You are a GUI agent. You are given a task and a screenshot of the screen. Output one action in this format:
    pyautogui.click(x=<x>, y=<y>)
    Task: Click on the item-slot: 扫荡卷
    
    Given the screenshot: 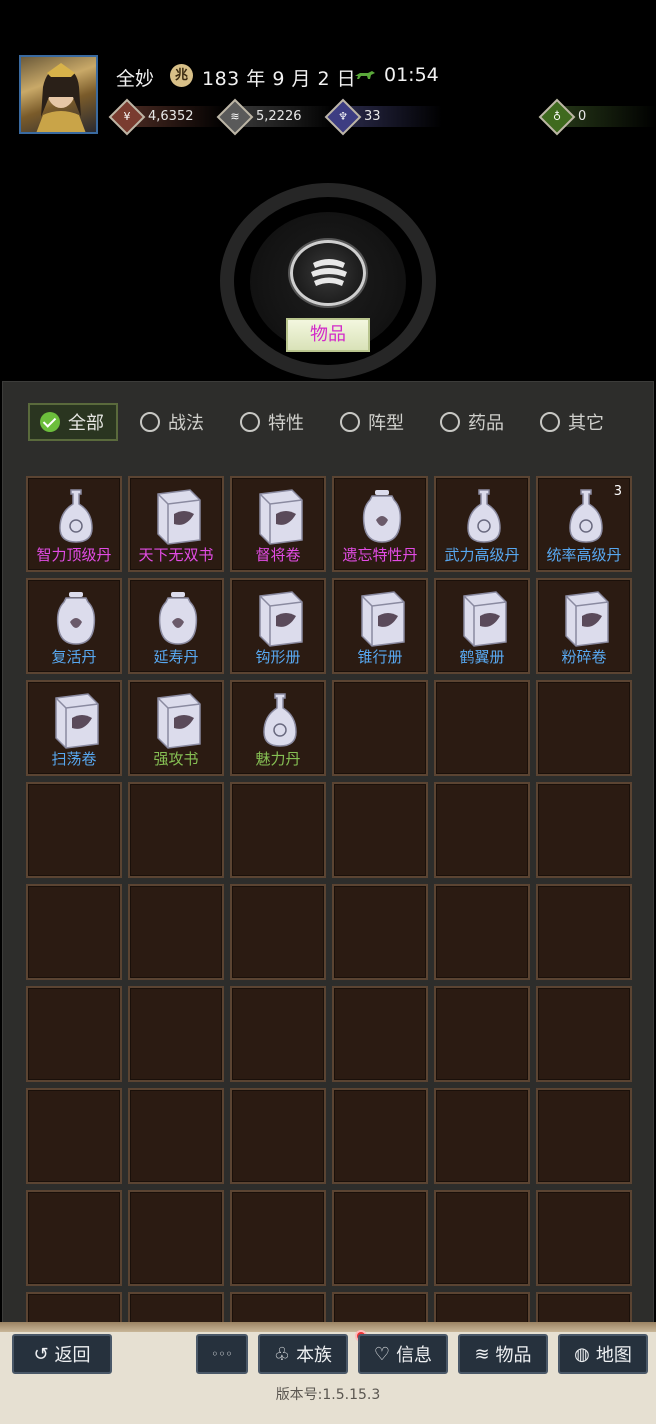 What is the action you would take?
    pyautogui.click(x=74, y=728)
    